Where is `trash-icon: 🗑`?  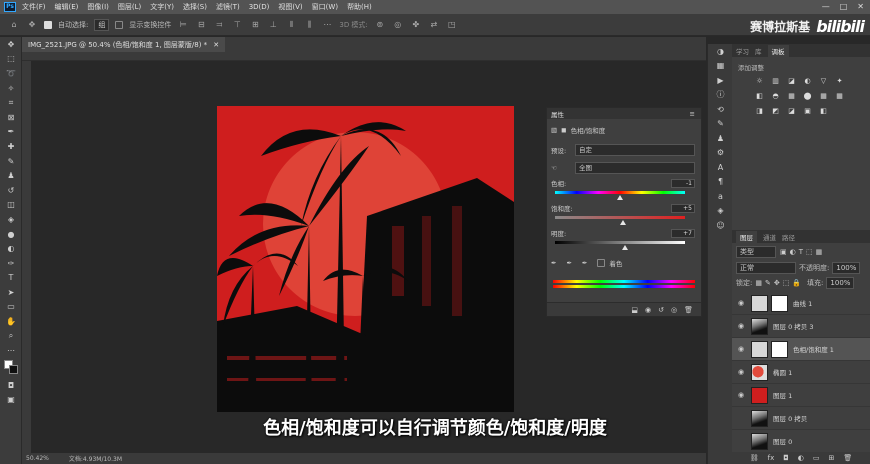
trash-icon: 🗑 is located at coordinates (847, 458).